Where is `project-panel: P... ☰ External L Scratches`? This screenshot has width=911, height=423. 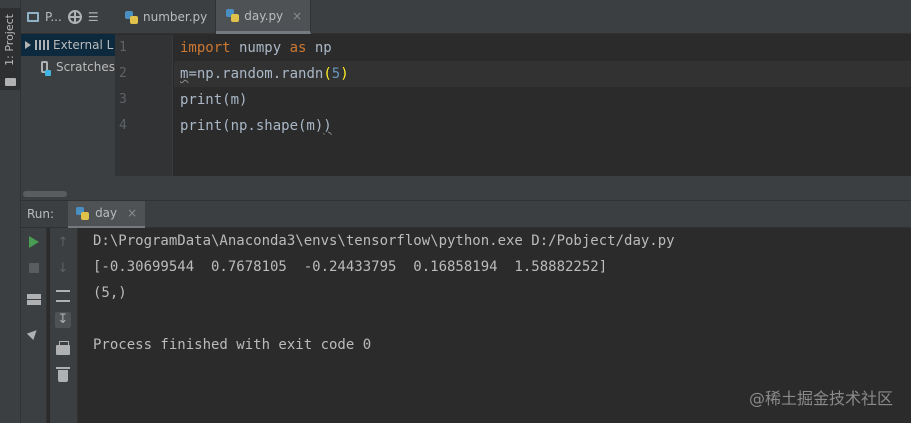 project-panel: P... ☰ External L Scratches is located at coordinates (68, 100).